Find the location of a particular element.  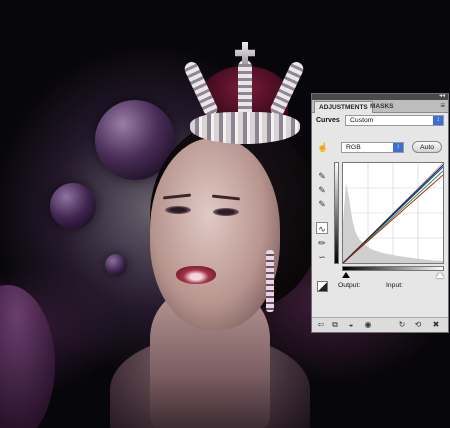

visibility-icon: ◉ is located at coordinates (368, 325).